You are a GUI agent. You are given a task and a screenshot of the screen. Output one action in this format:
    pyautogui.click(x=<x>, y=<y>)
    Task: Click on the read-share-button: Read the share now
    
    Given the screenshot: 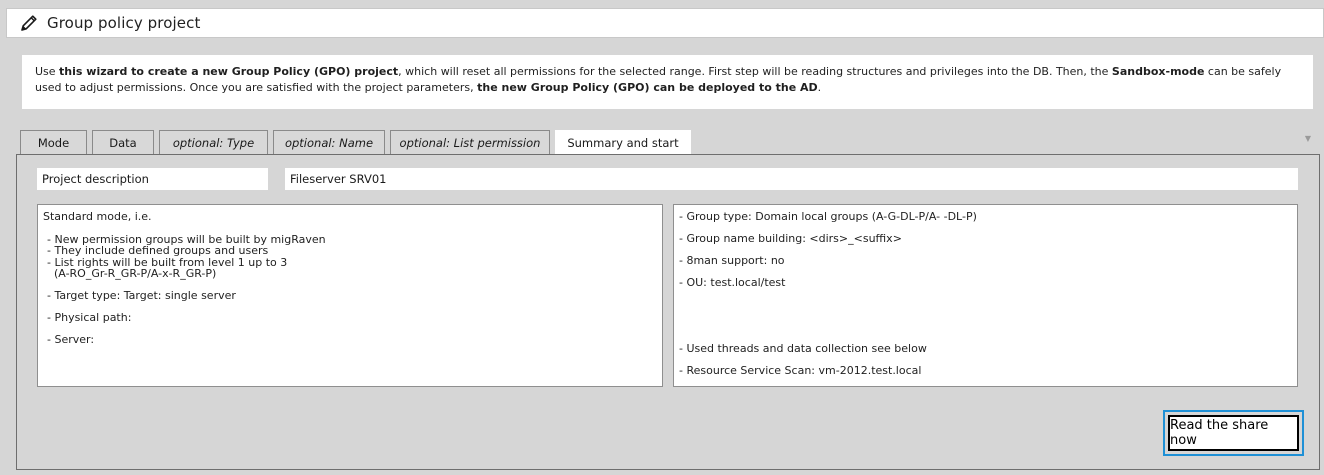 What is the action you would take?
    pyautogui.click(x=1233, y=433)
    